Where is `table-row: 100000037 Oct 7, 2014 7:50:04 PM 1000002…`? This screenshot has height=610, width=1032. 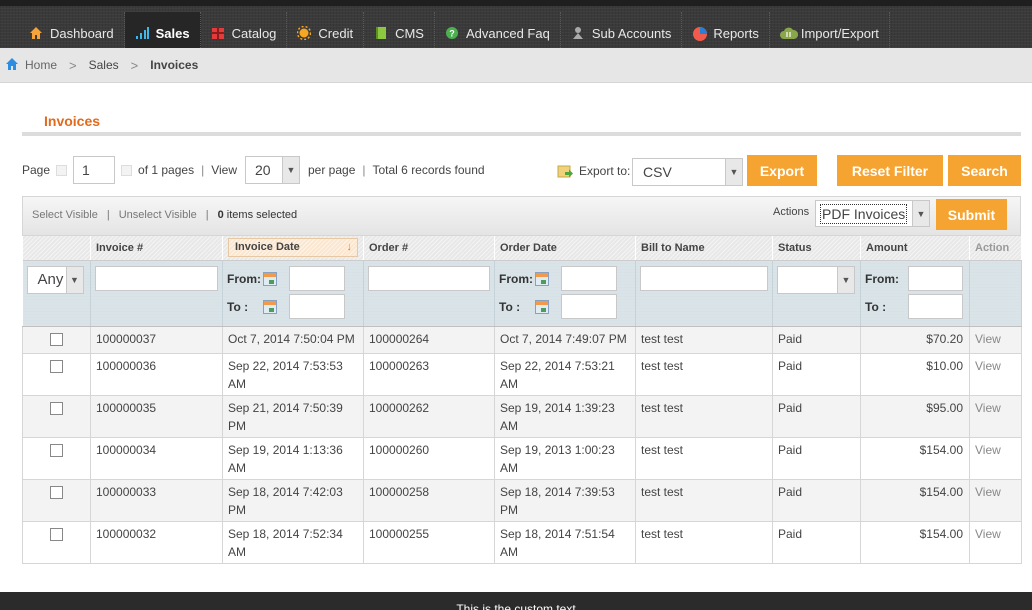 table-row: 100000037 Oct 7, 2014 7:50:04 PM 1000002… is located at coordinates (522, 340).